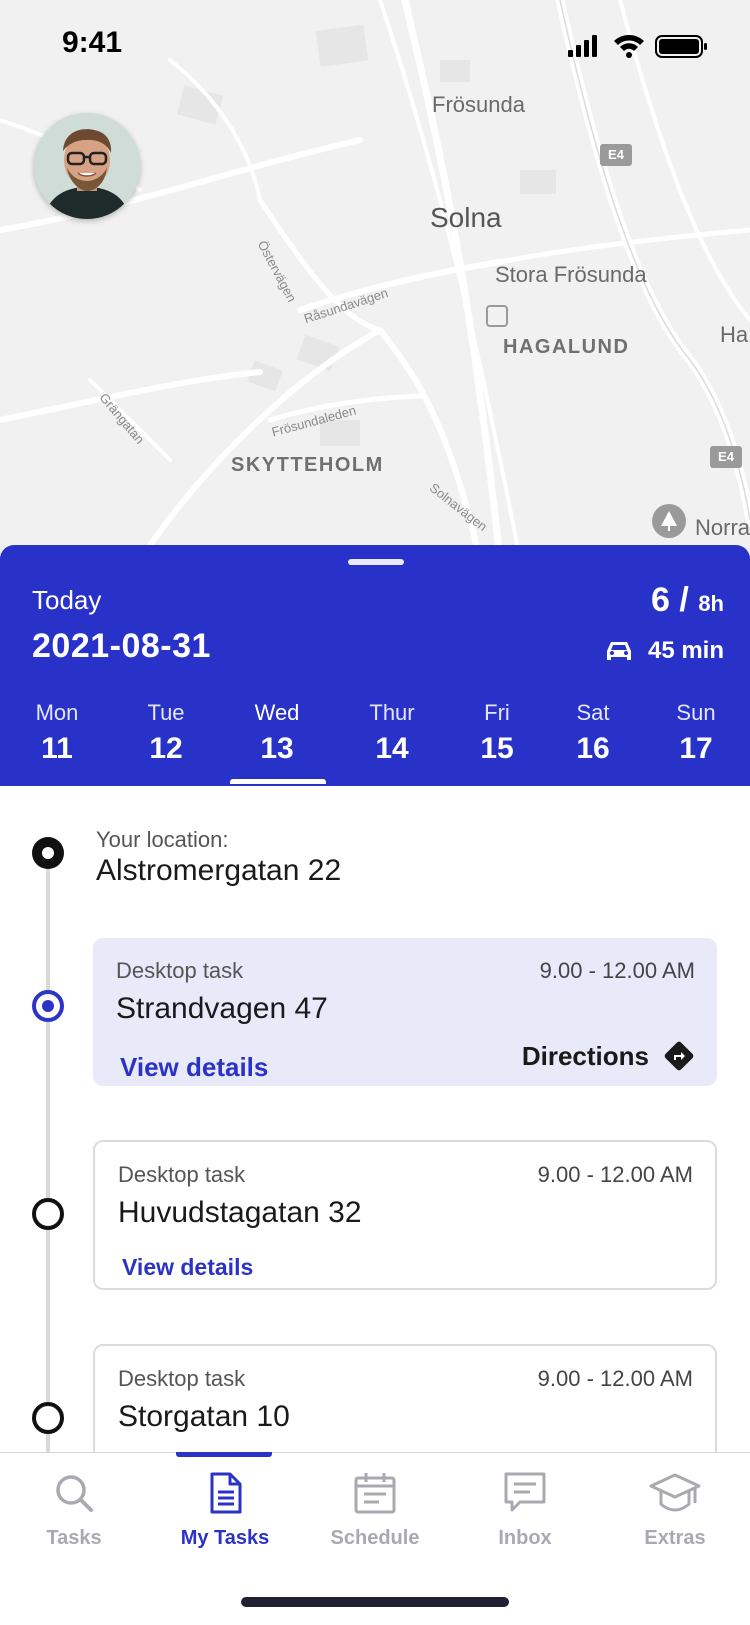  Describe the element at coordinates (525, 1492) in the screenshot. I see `chat-icon` at that location.